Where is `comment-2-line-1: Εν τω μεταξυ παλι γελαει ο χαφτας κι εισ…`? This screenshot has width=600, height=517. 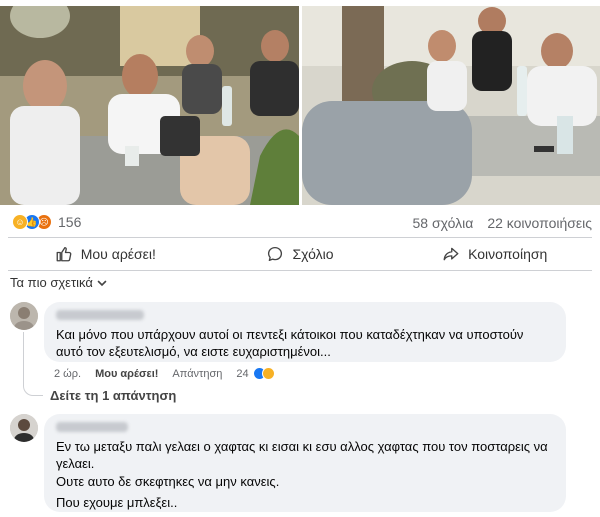
comment-2-line-1: Εν τω μεταξυ παλι γελαει ο χαφτας κι εισ… is located at coordinates (302, 455).